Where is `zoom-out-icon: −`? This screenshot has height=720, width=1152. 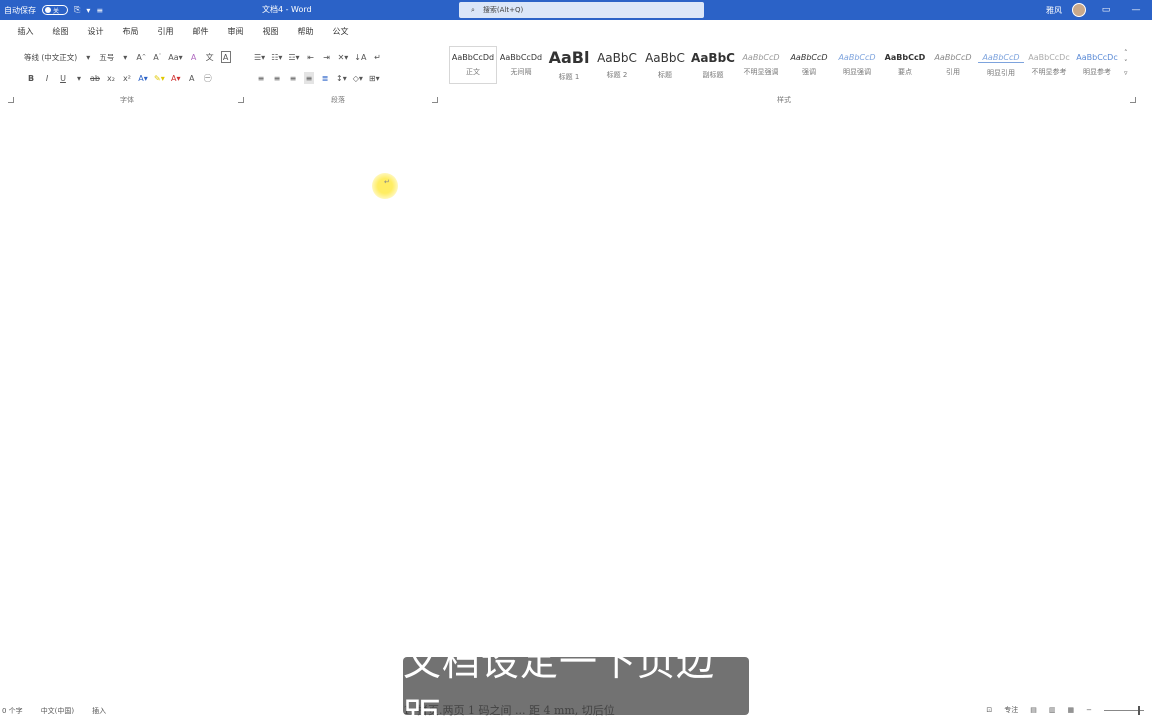
zoom-out-icon: − is located at coordinates (1089, 710).